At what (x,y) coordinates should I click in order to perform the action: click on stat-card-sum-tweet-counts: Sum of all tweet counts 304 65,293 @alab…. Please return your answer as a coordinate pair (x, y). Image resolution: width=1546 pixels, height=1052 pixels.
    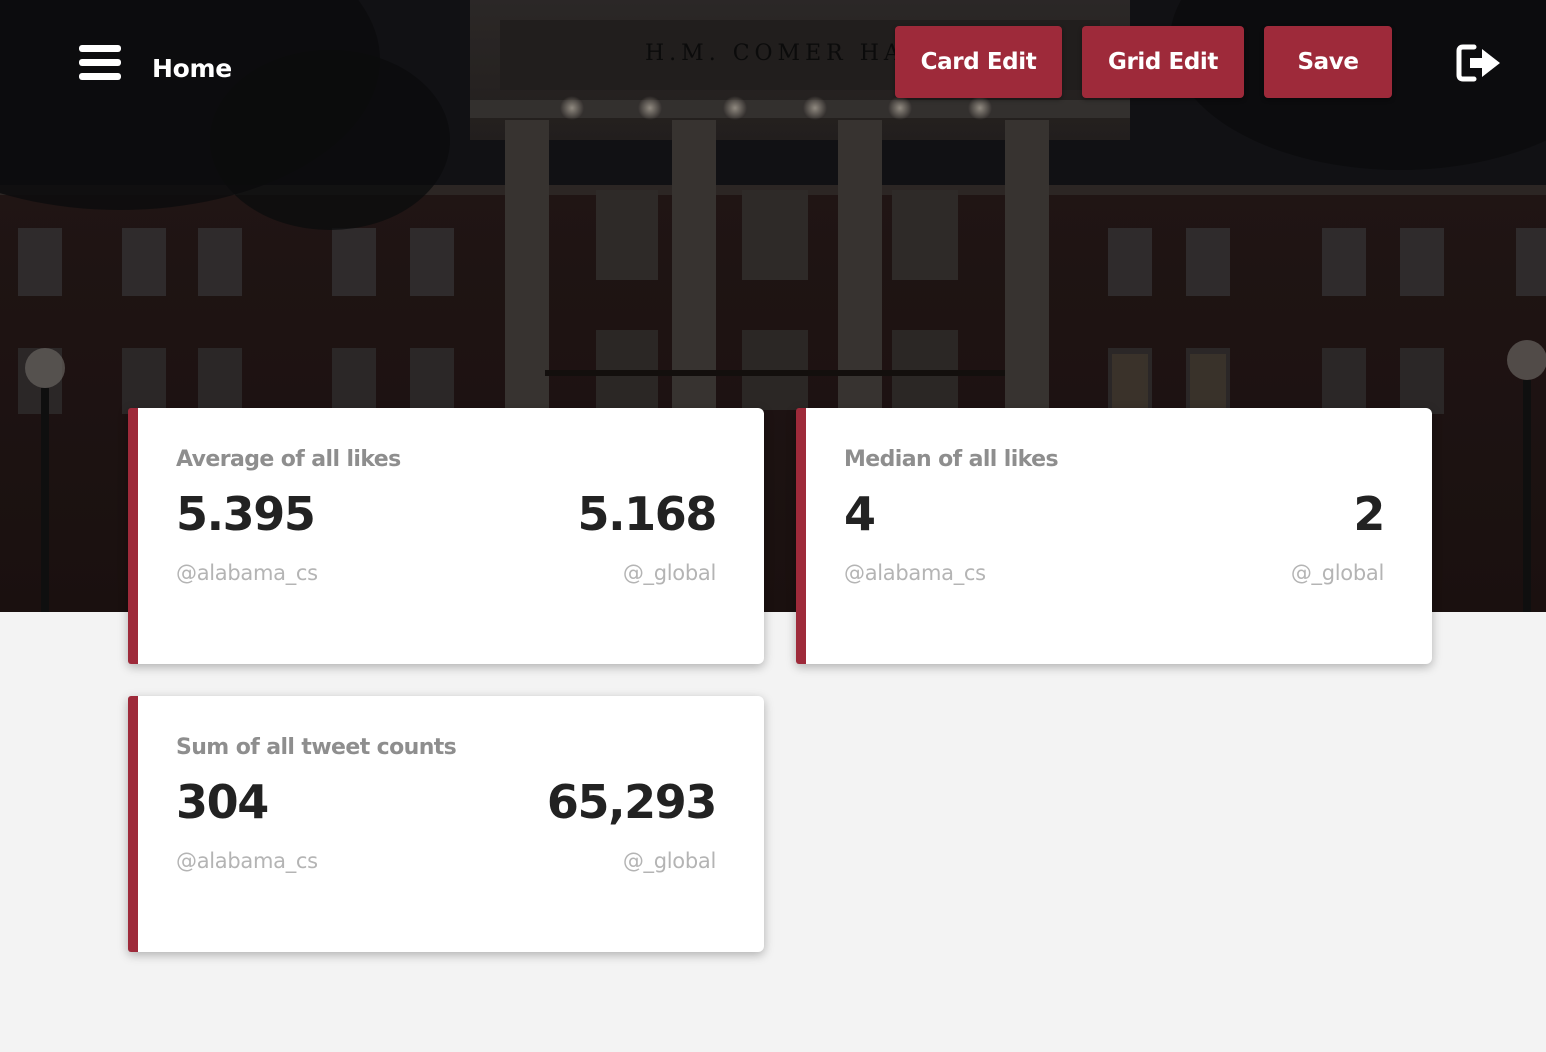
    Looking at the image, I should click on (446, 824).